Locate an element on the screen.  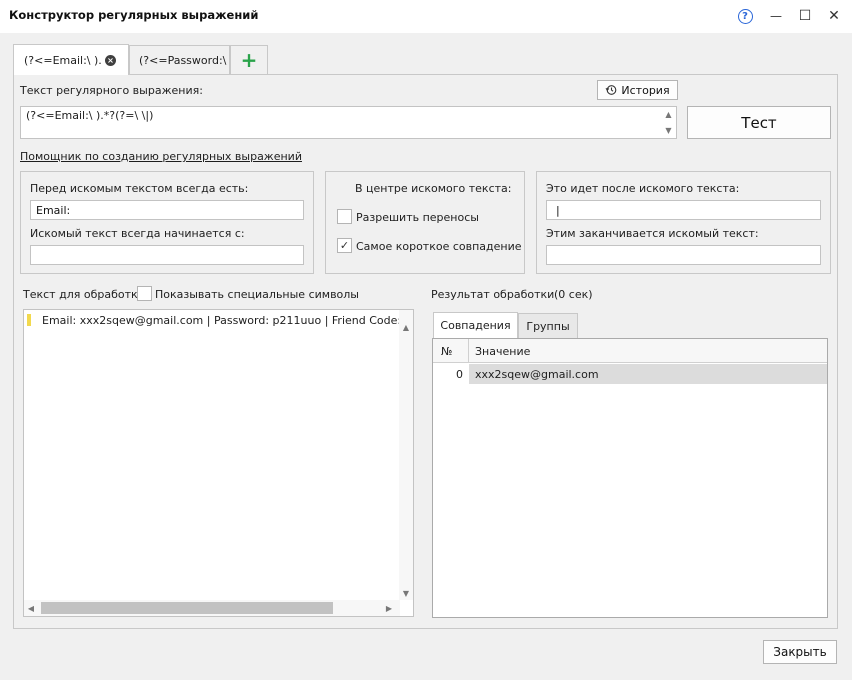
help-icon: ? is located at coordinates (745, 16).